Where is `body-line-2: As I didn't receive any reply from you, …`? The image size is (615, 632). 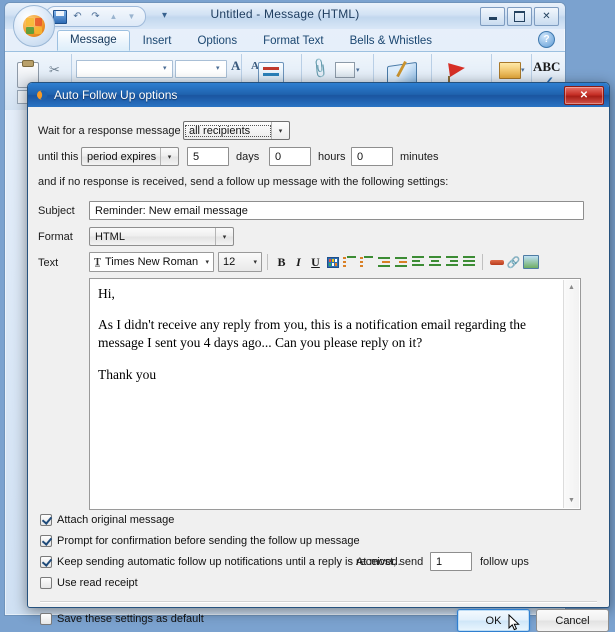
body-line-2: As I didn't receive any reply from you, … is located at coordinates (312, 334).